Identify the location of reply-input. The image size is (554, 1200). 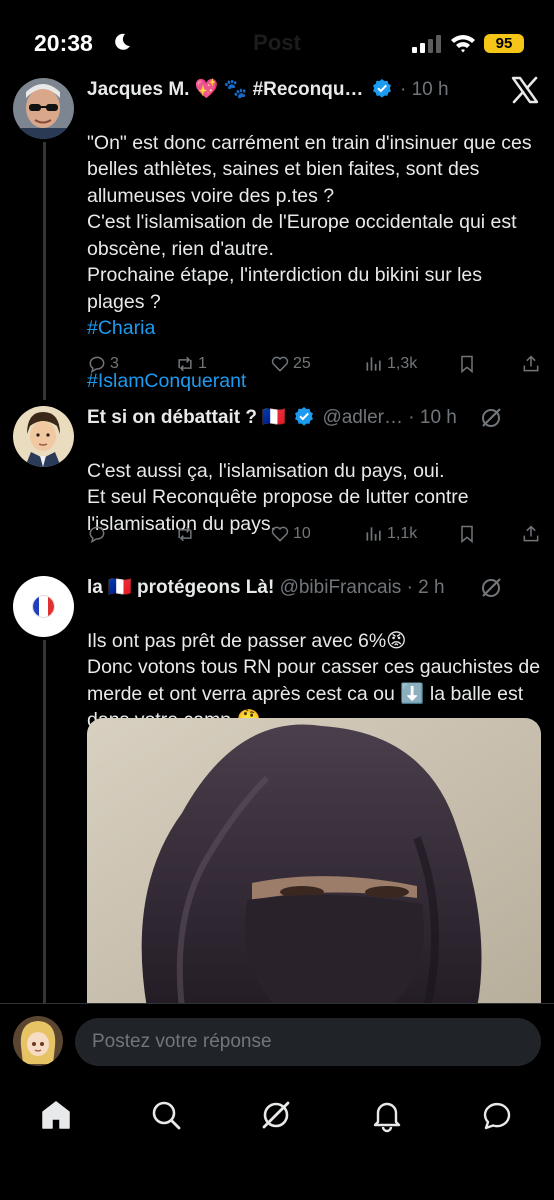
(308, 1042).